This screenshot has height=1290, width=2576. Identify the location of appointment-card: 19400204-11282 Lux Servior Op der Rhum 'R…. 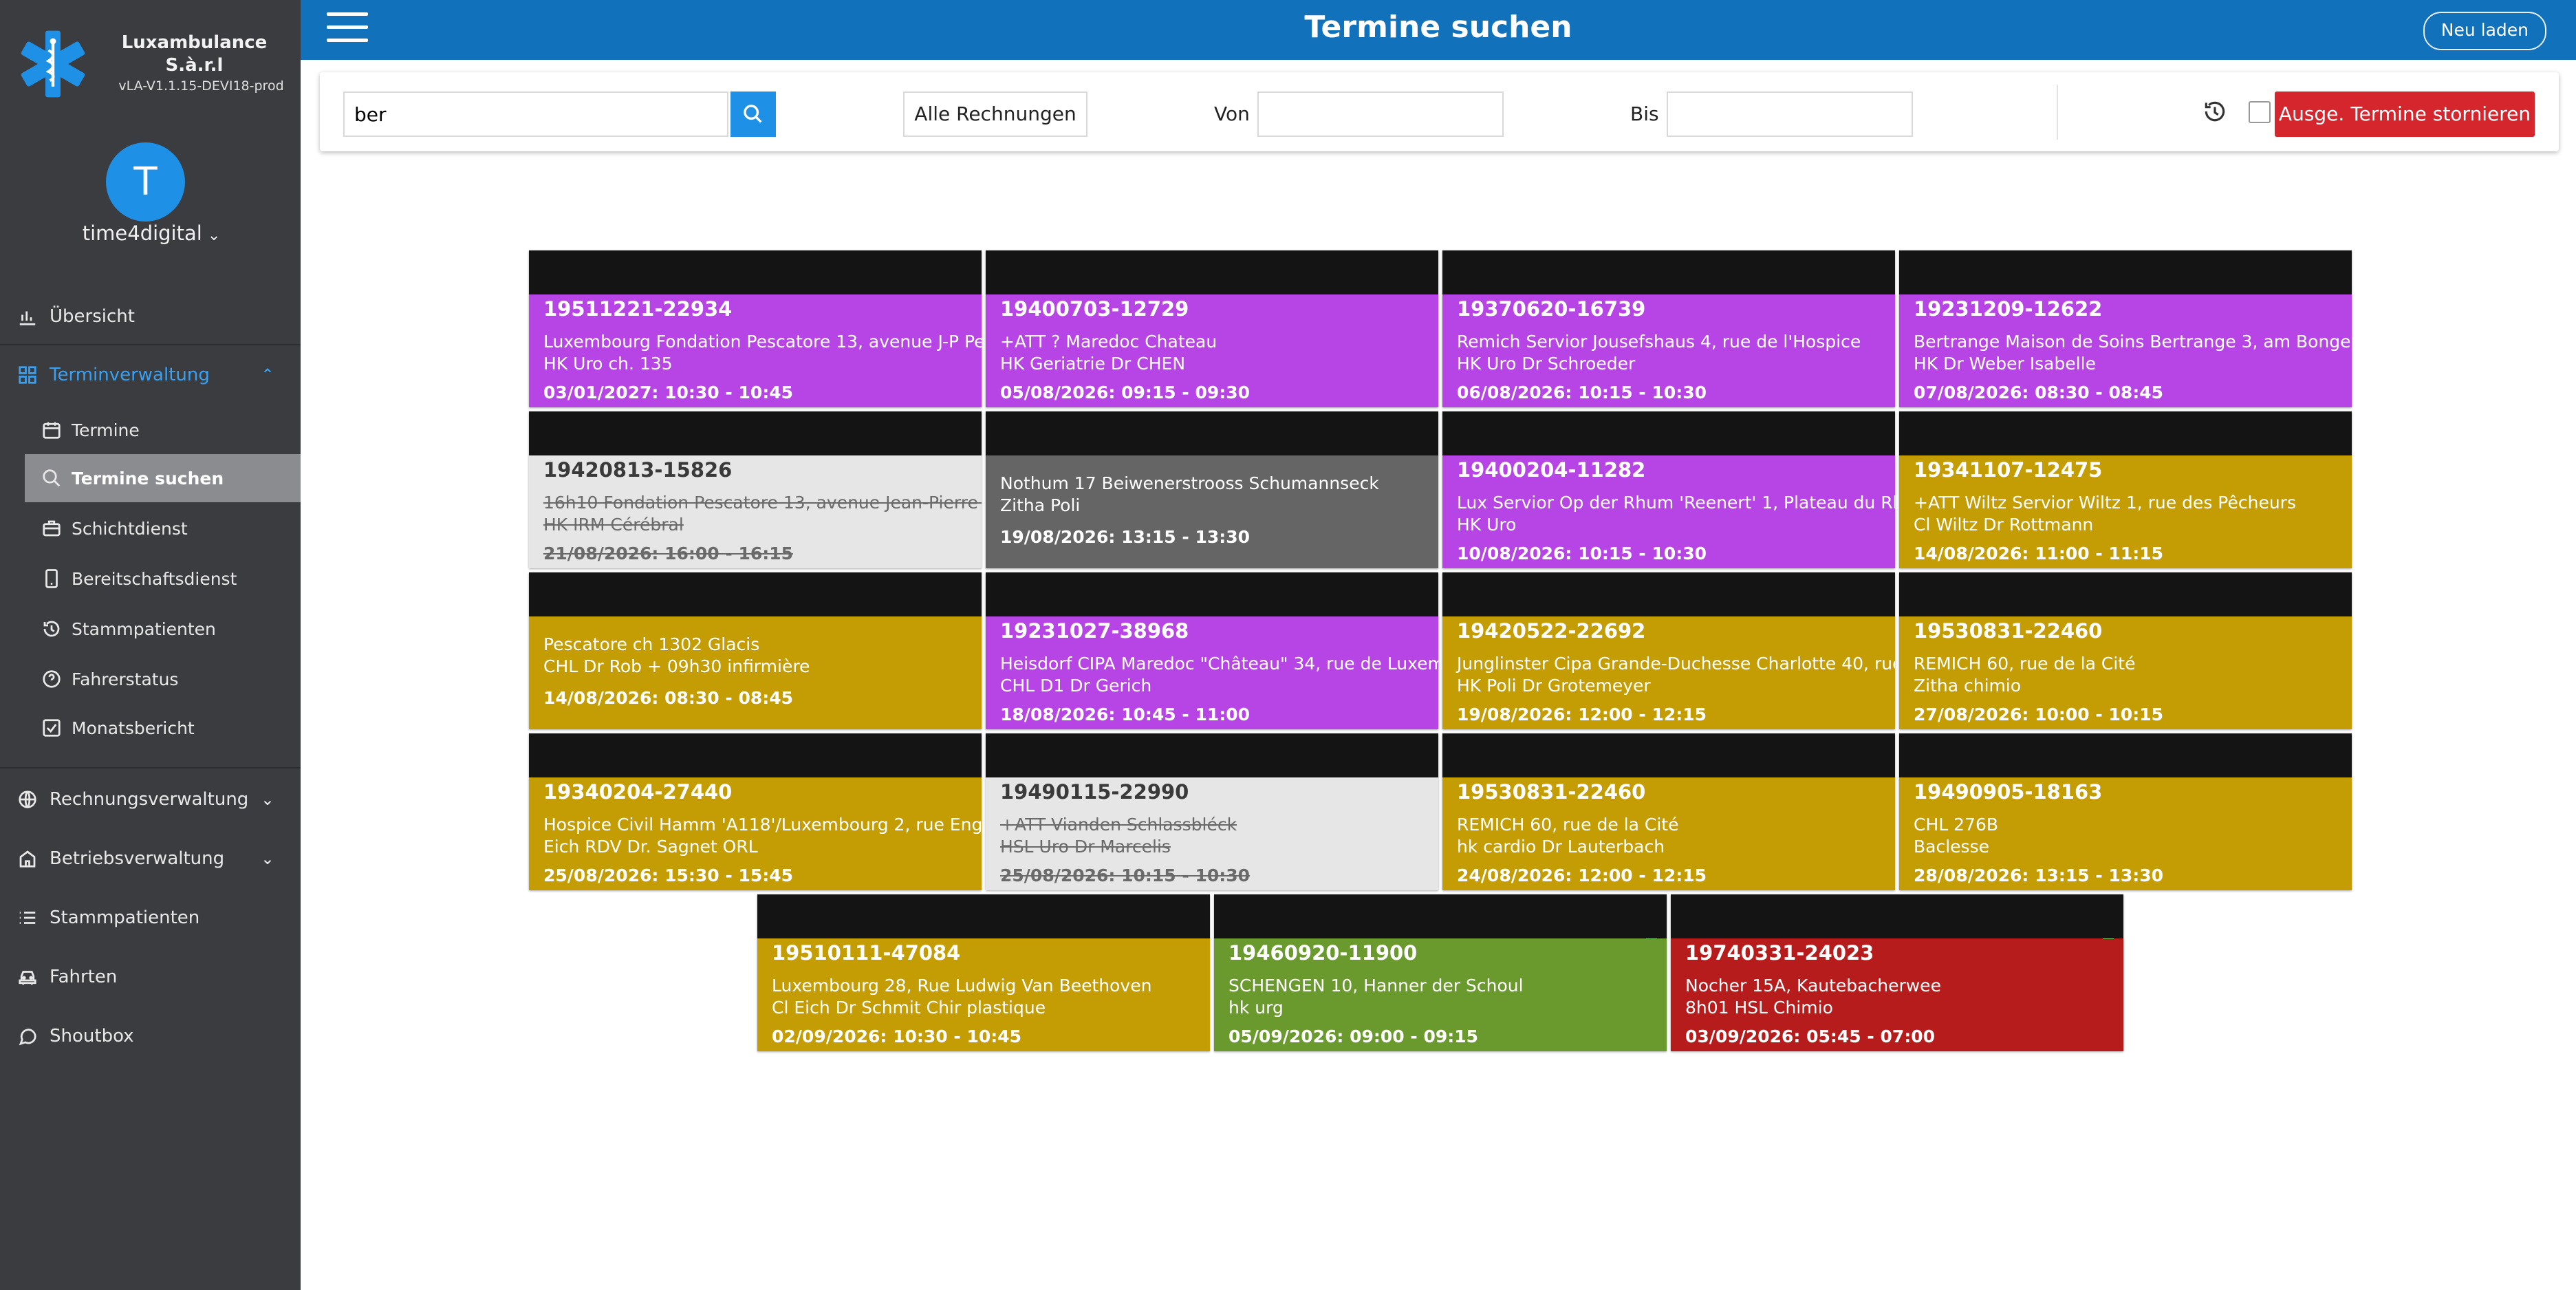
(1668, 489).